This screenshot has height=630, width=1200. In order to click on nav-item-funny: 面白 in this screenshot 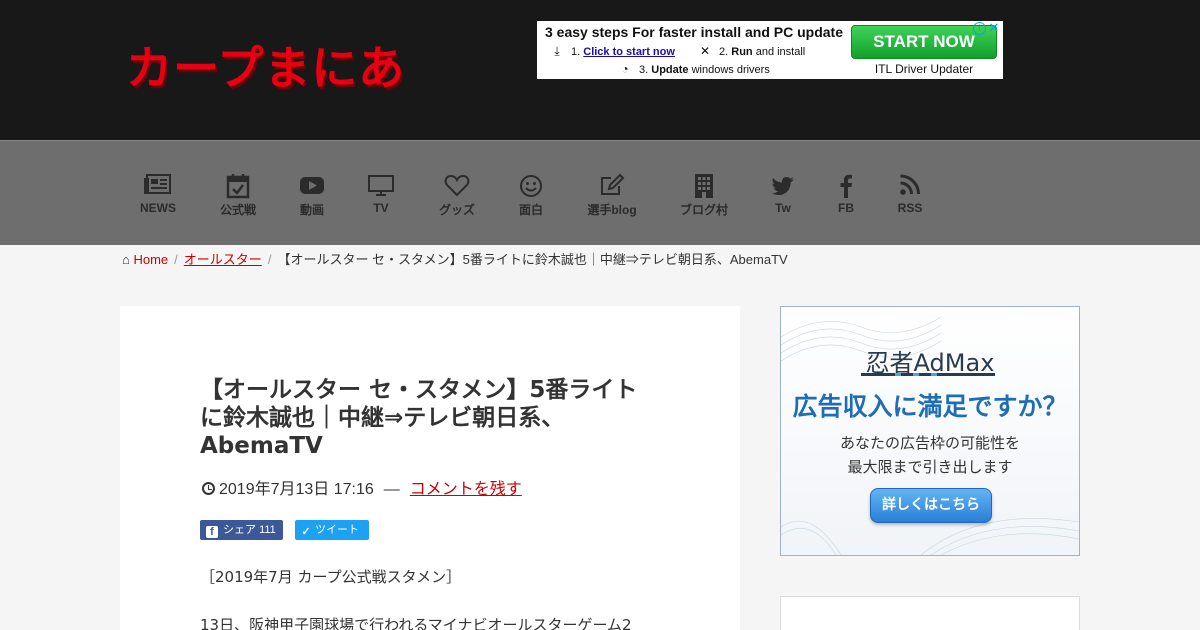, I will do `click(531, 195)`.